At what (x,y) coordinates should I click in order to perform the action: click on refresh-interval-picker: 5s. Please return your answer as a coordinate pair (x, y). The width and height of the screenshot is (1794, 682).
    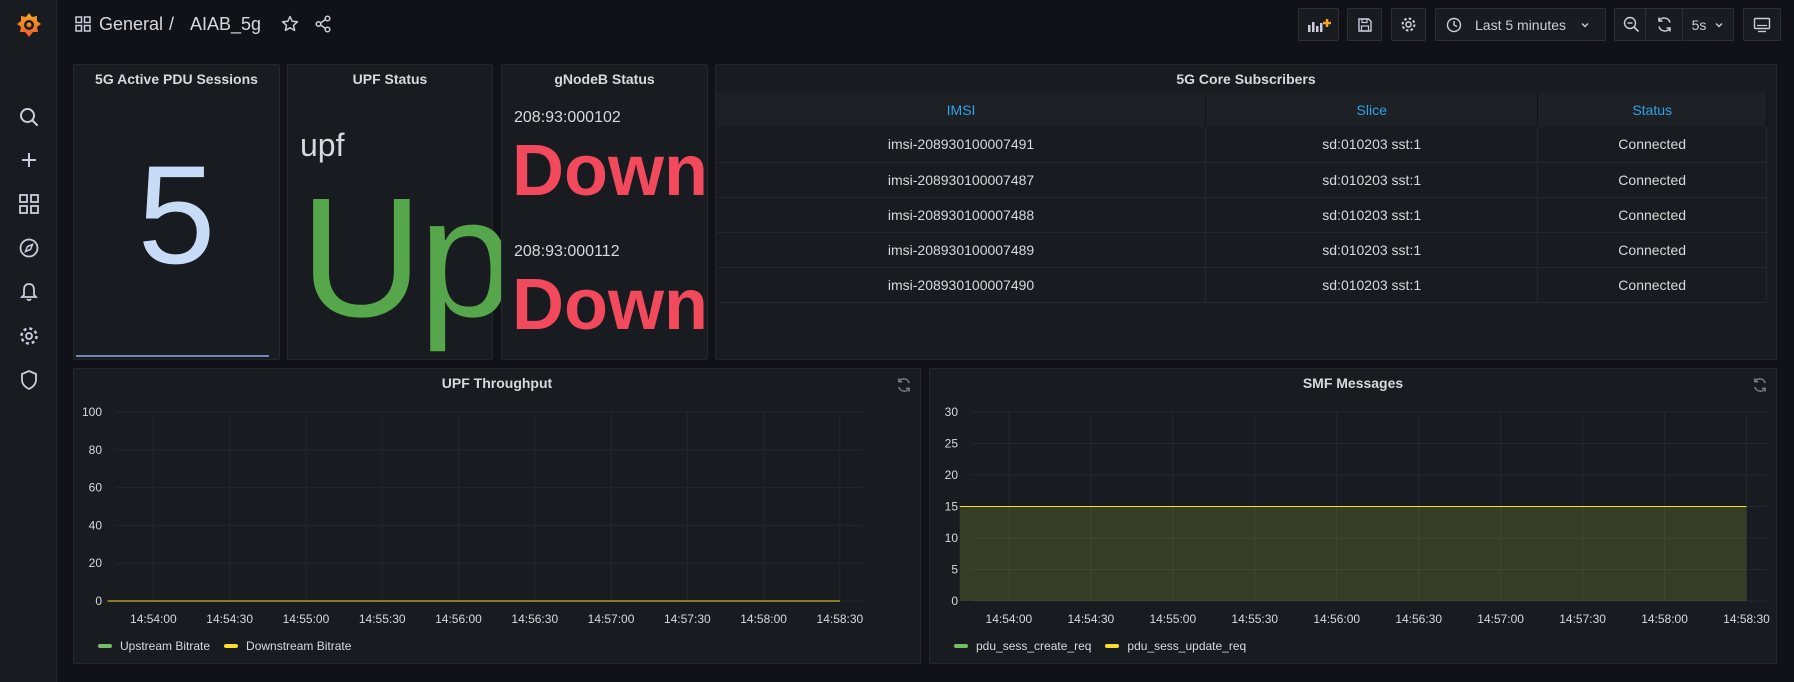
    Looking at the image, I should click on (1708, 24).